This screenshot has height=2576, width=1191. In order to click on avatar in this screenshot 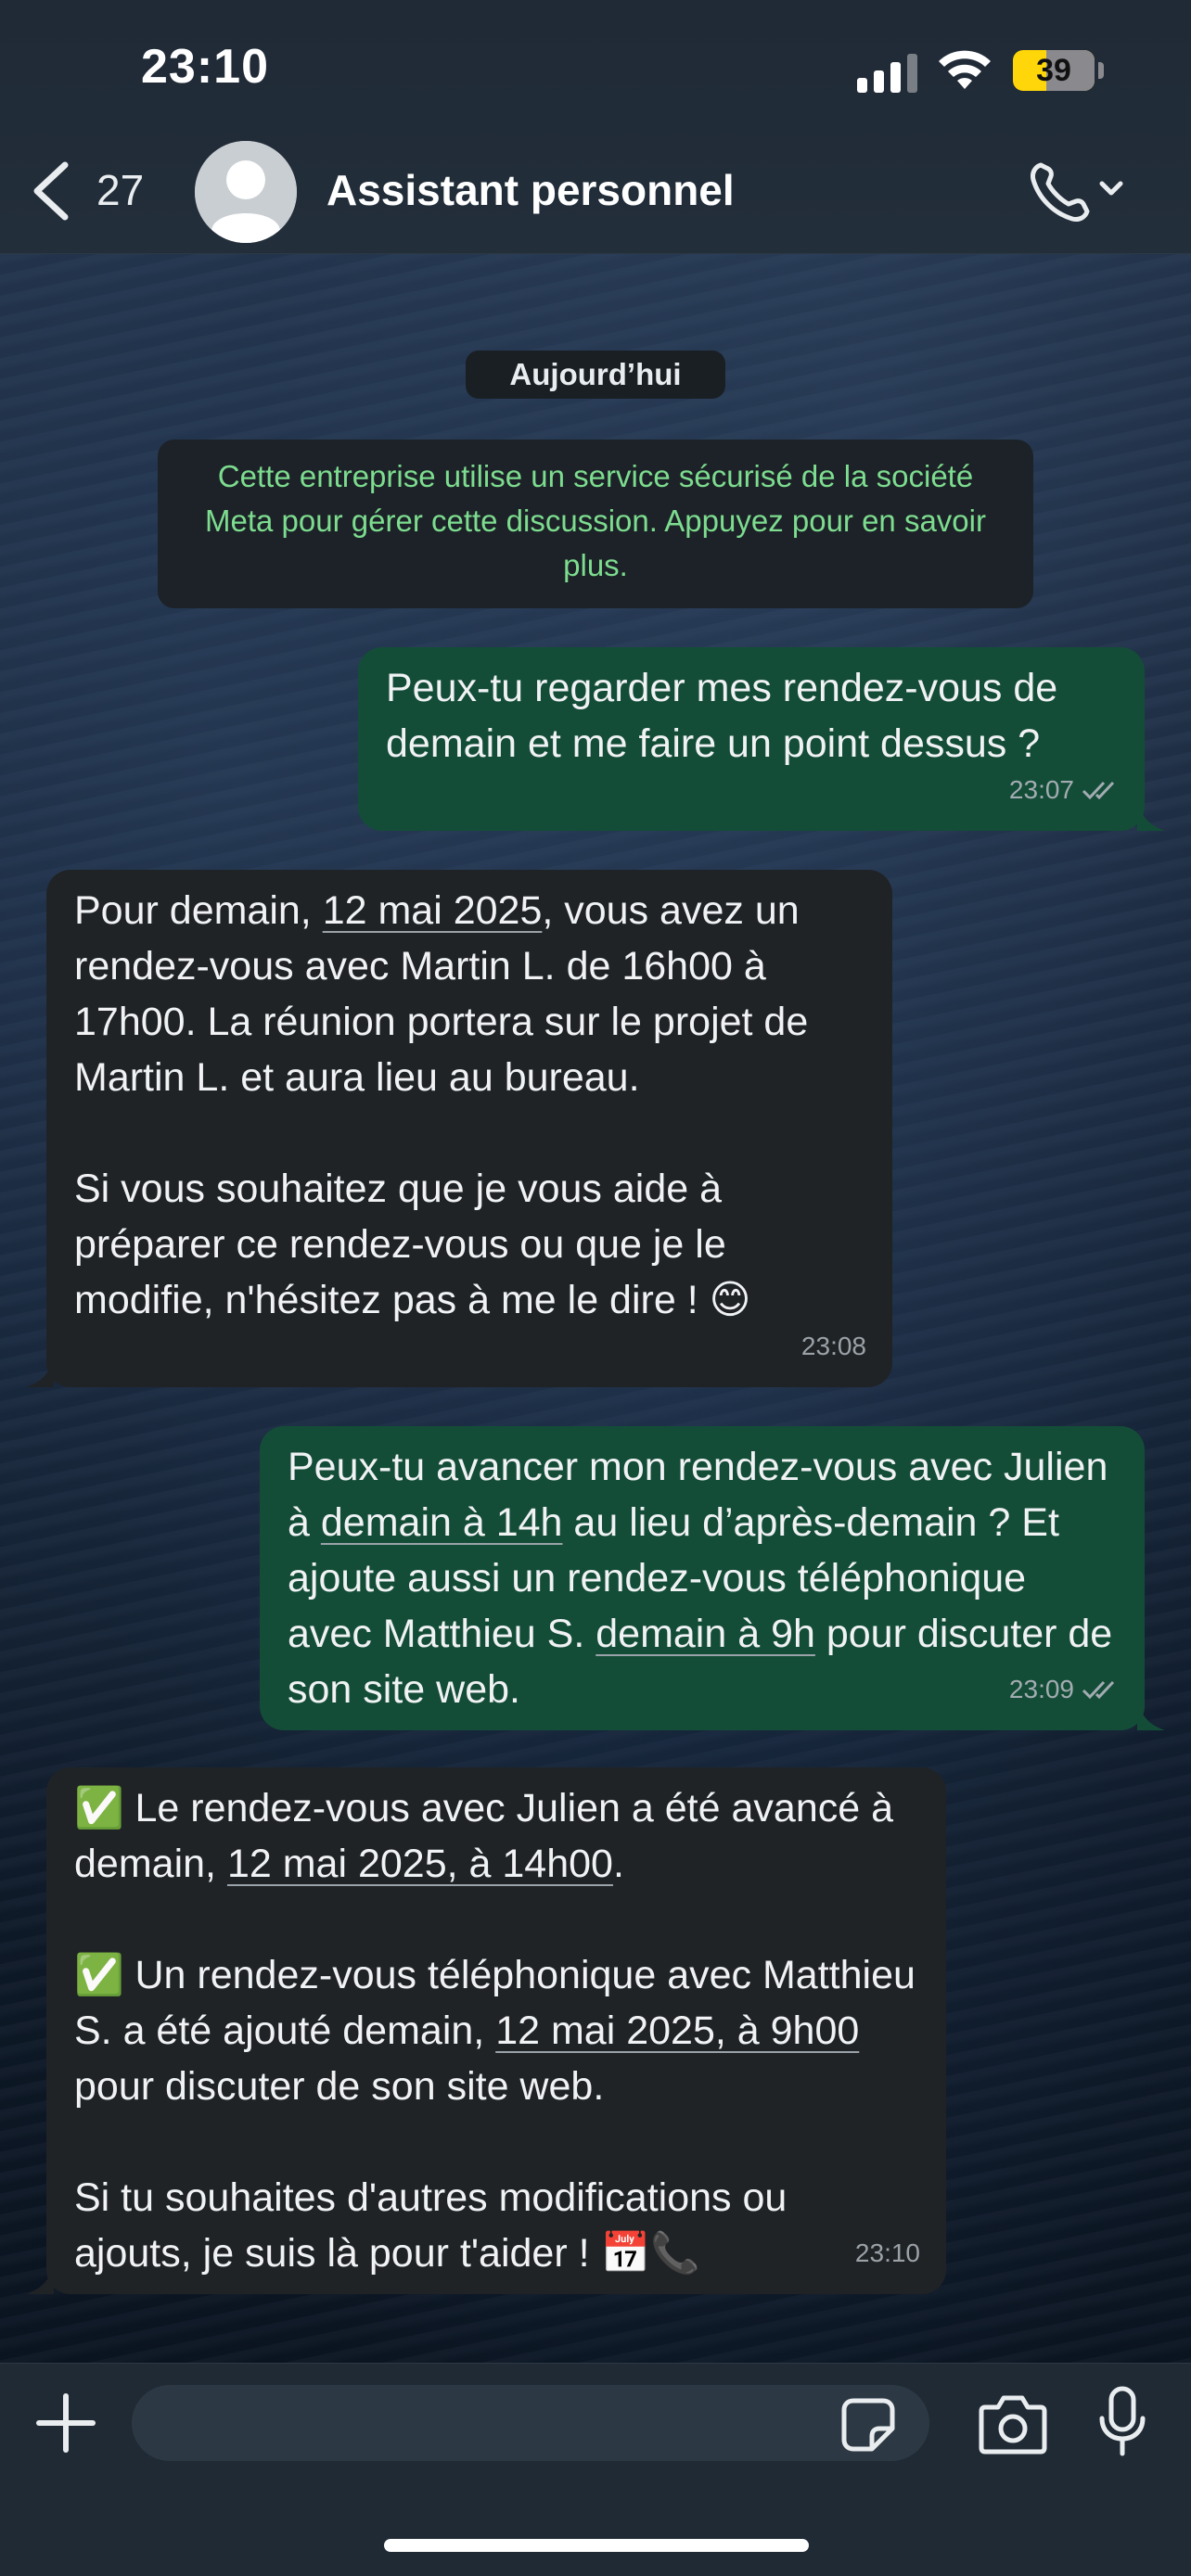, I will do `click(246, 192)`.